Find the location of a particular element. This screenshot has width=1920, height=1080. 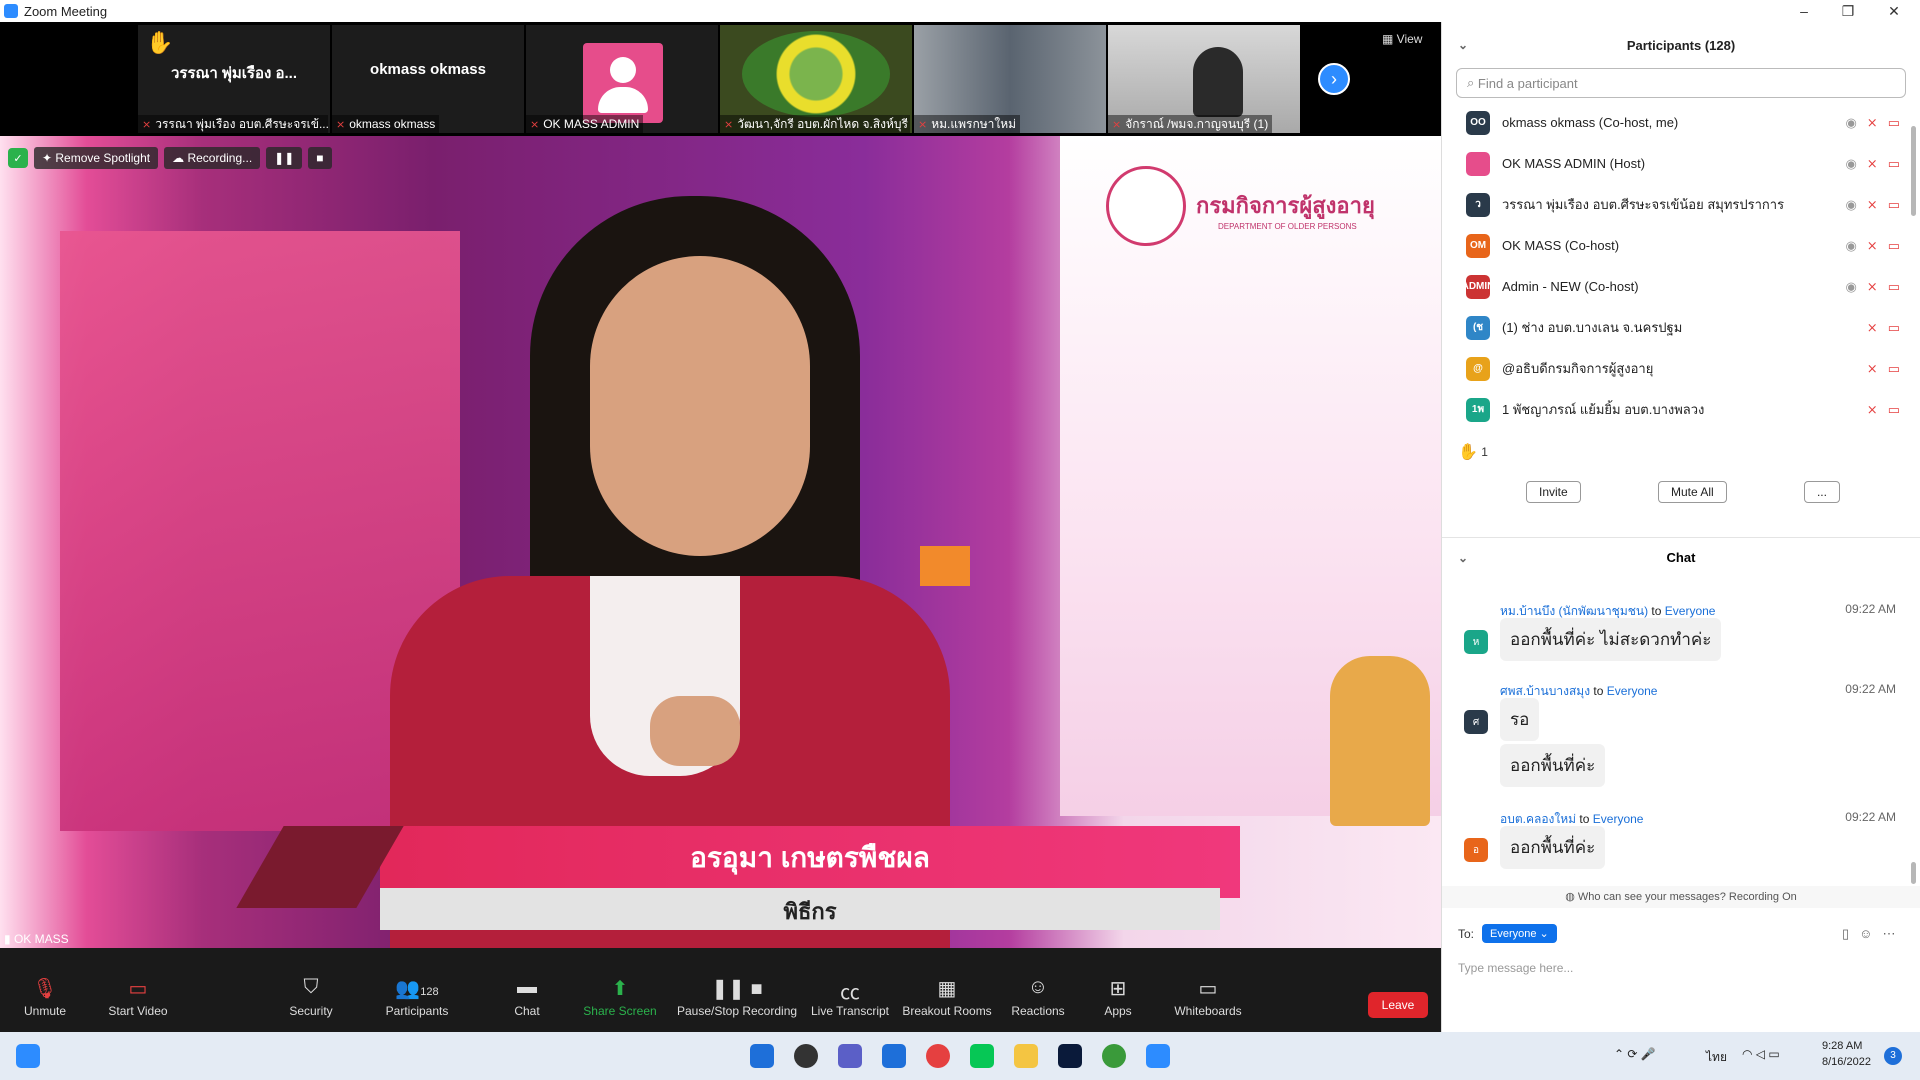

muted-mic-icon: ⨯ is located at coordinates (341, 124).